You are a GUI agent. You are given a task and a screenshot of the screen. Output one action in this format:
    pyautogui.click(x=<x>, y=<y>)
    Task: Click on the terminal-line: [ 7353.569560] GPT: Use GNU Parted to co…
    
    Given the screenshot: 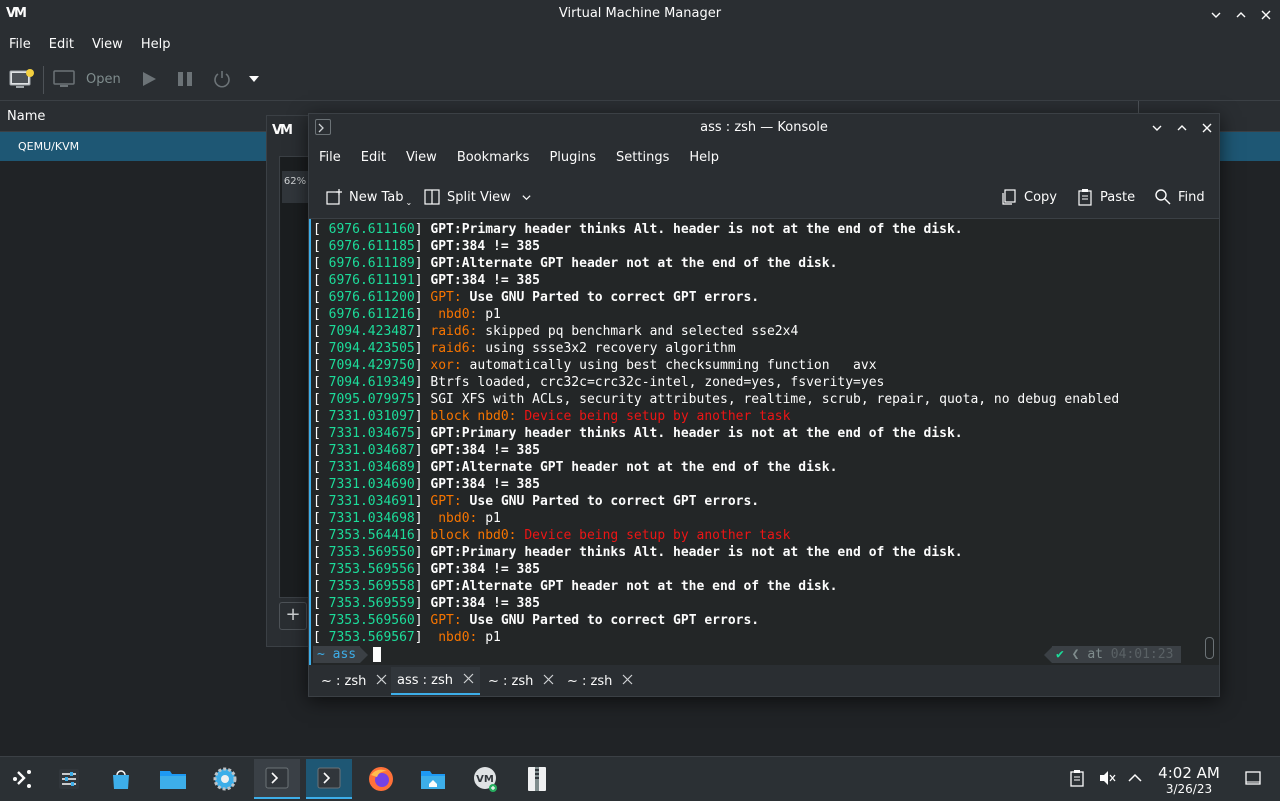 What is the action you would take?
    pyautogui.click(x=716, y=620)
    